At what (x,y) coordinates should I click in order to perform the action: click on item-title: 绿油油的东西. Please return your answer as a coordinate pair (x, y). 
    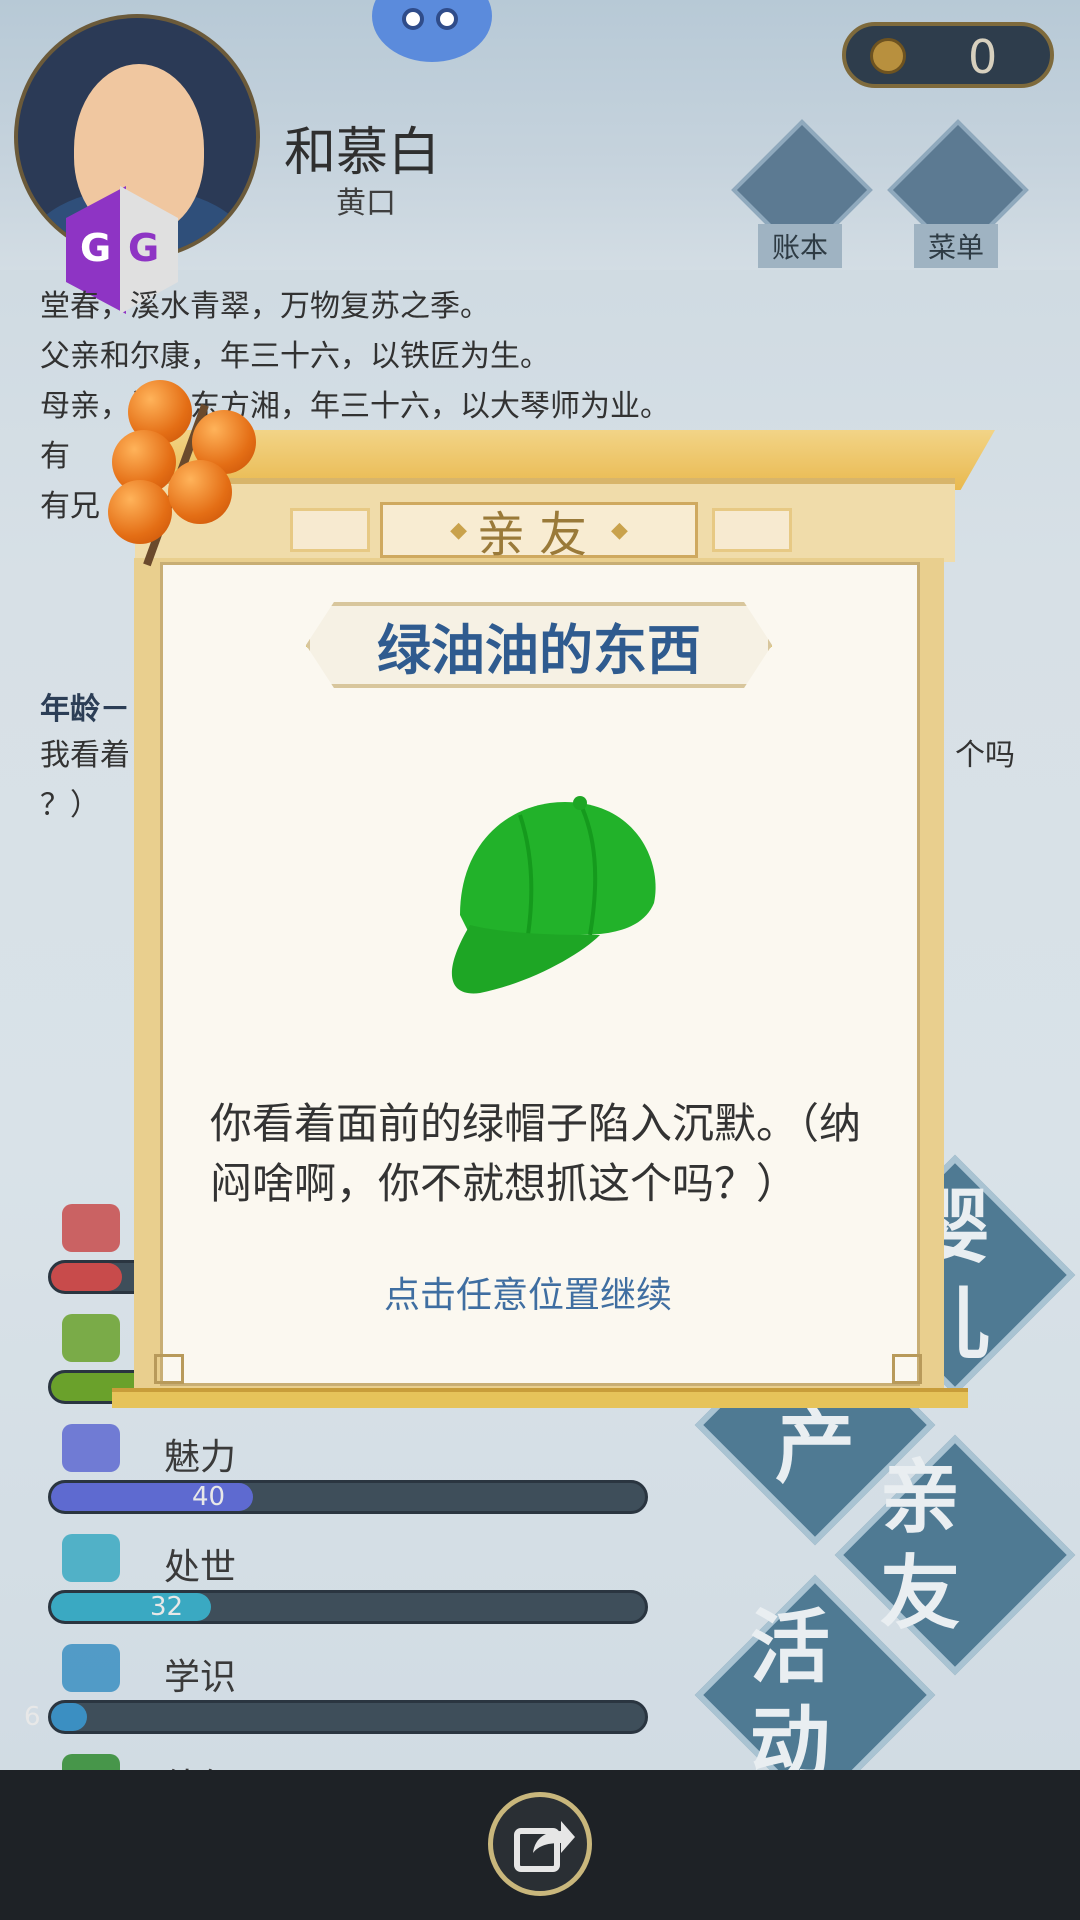
    Looking at the image, I should click on (539, 650).